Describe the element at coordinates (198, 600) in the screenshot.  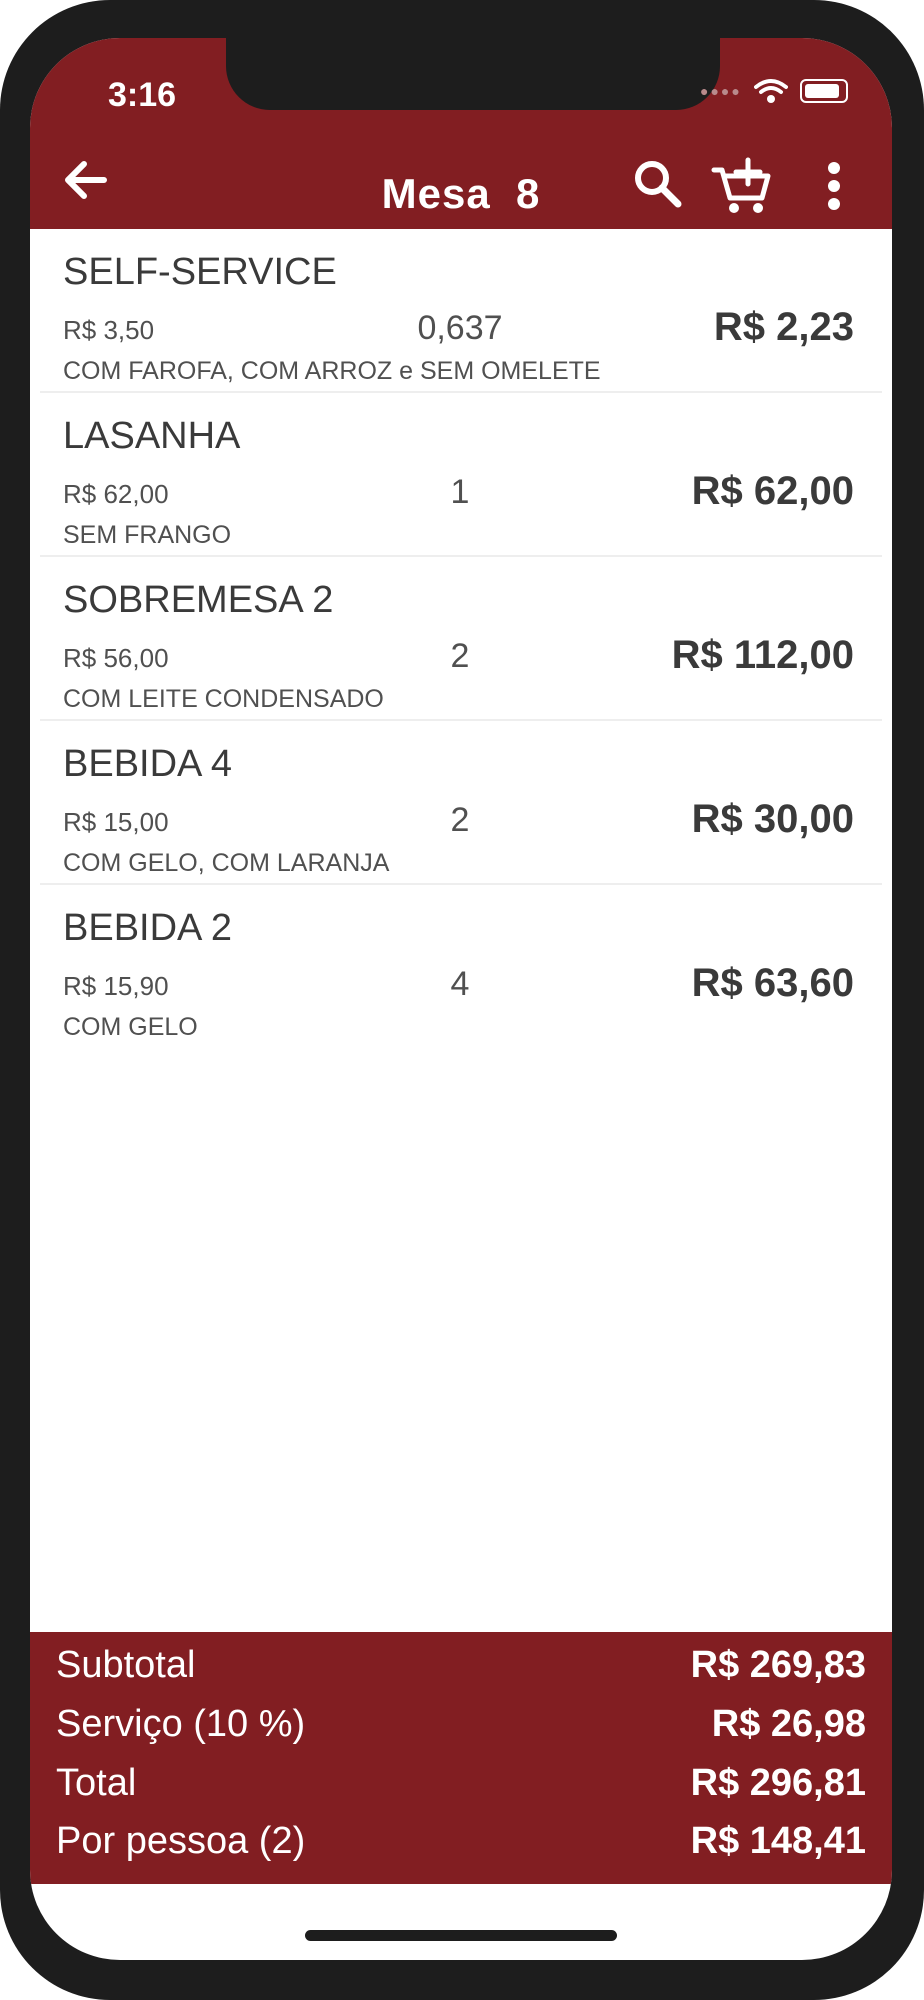
I see `item-name: SOBREMESA 2` at that location.